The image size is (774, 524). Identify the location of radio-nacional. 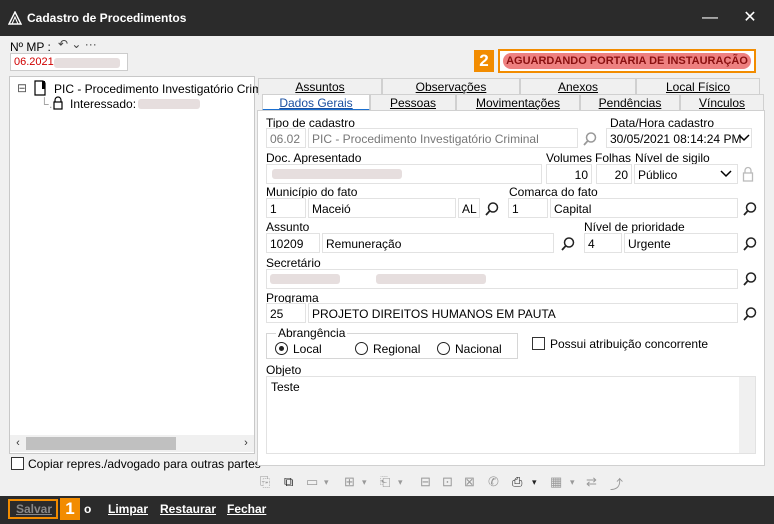
(443, 348).